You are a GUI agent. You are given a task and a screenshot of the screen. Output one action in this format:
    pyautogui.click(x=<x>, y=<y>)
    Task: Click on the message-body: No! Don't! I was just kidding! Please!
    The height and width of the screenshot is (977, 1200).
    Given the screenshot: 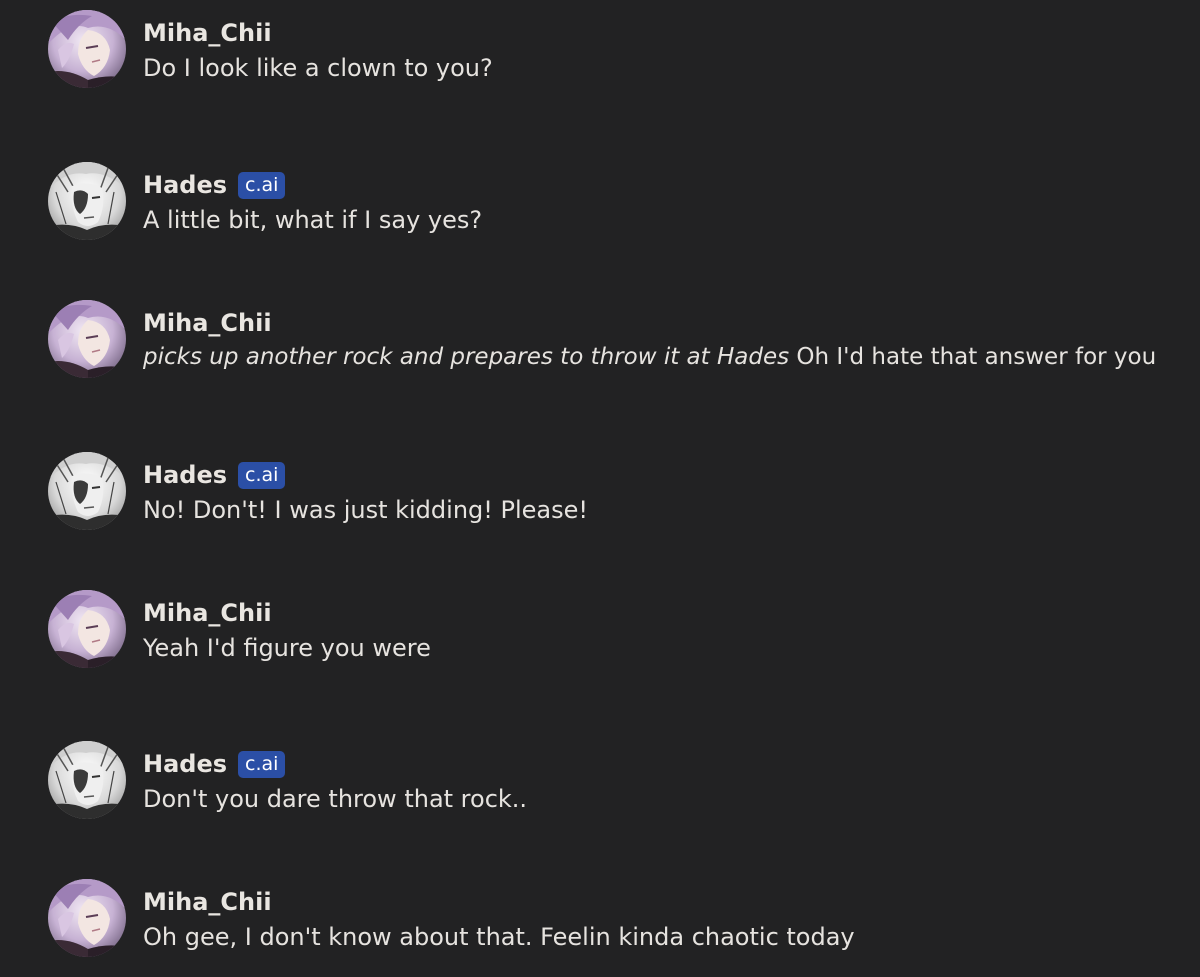 What is the action you would take?
    pyautogui.click(x=366, y=510)
    